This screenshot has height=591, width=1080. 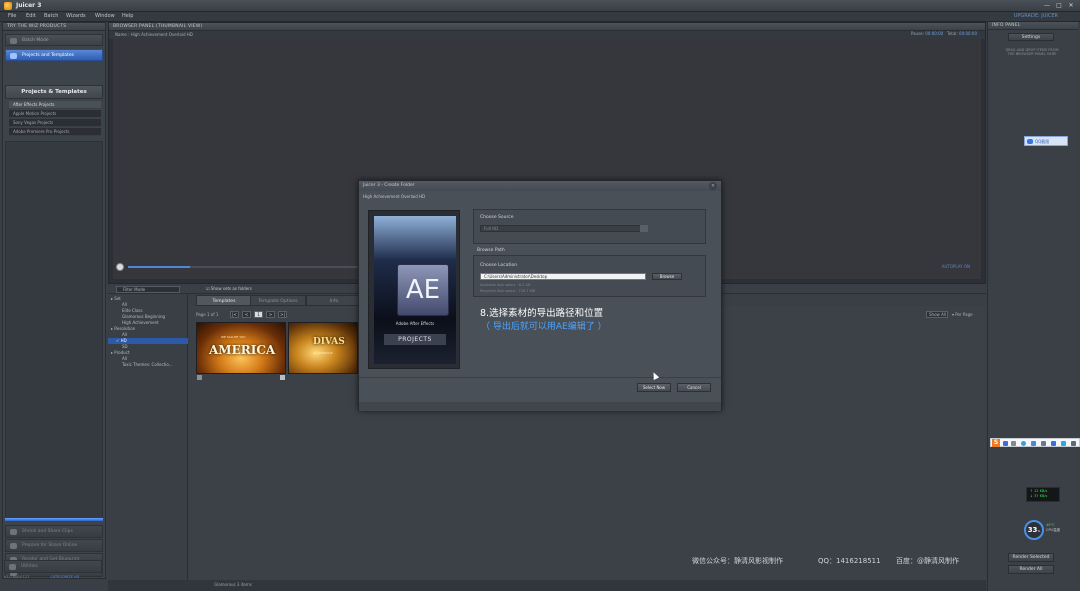 What do you see at coordinates (53, 566) in the screenshot?
I see `utilities-button: Utilities` at bounding box center [53, 566].